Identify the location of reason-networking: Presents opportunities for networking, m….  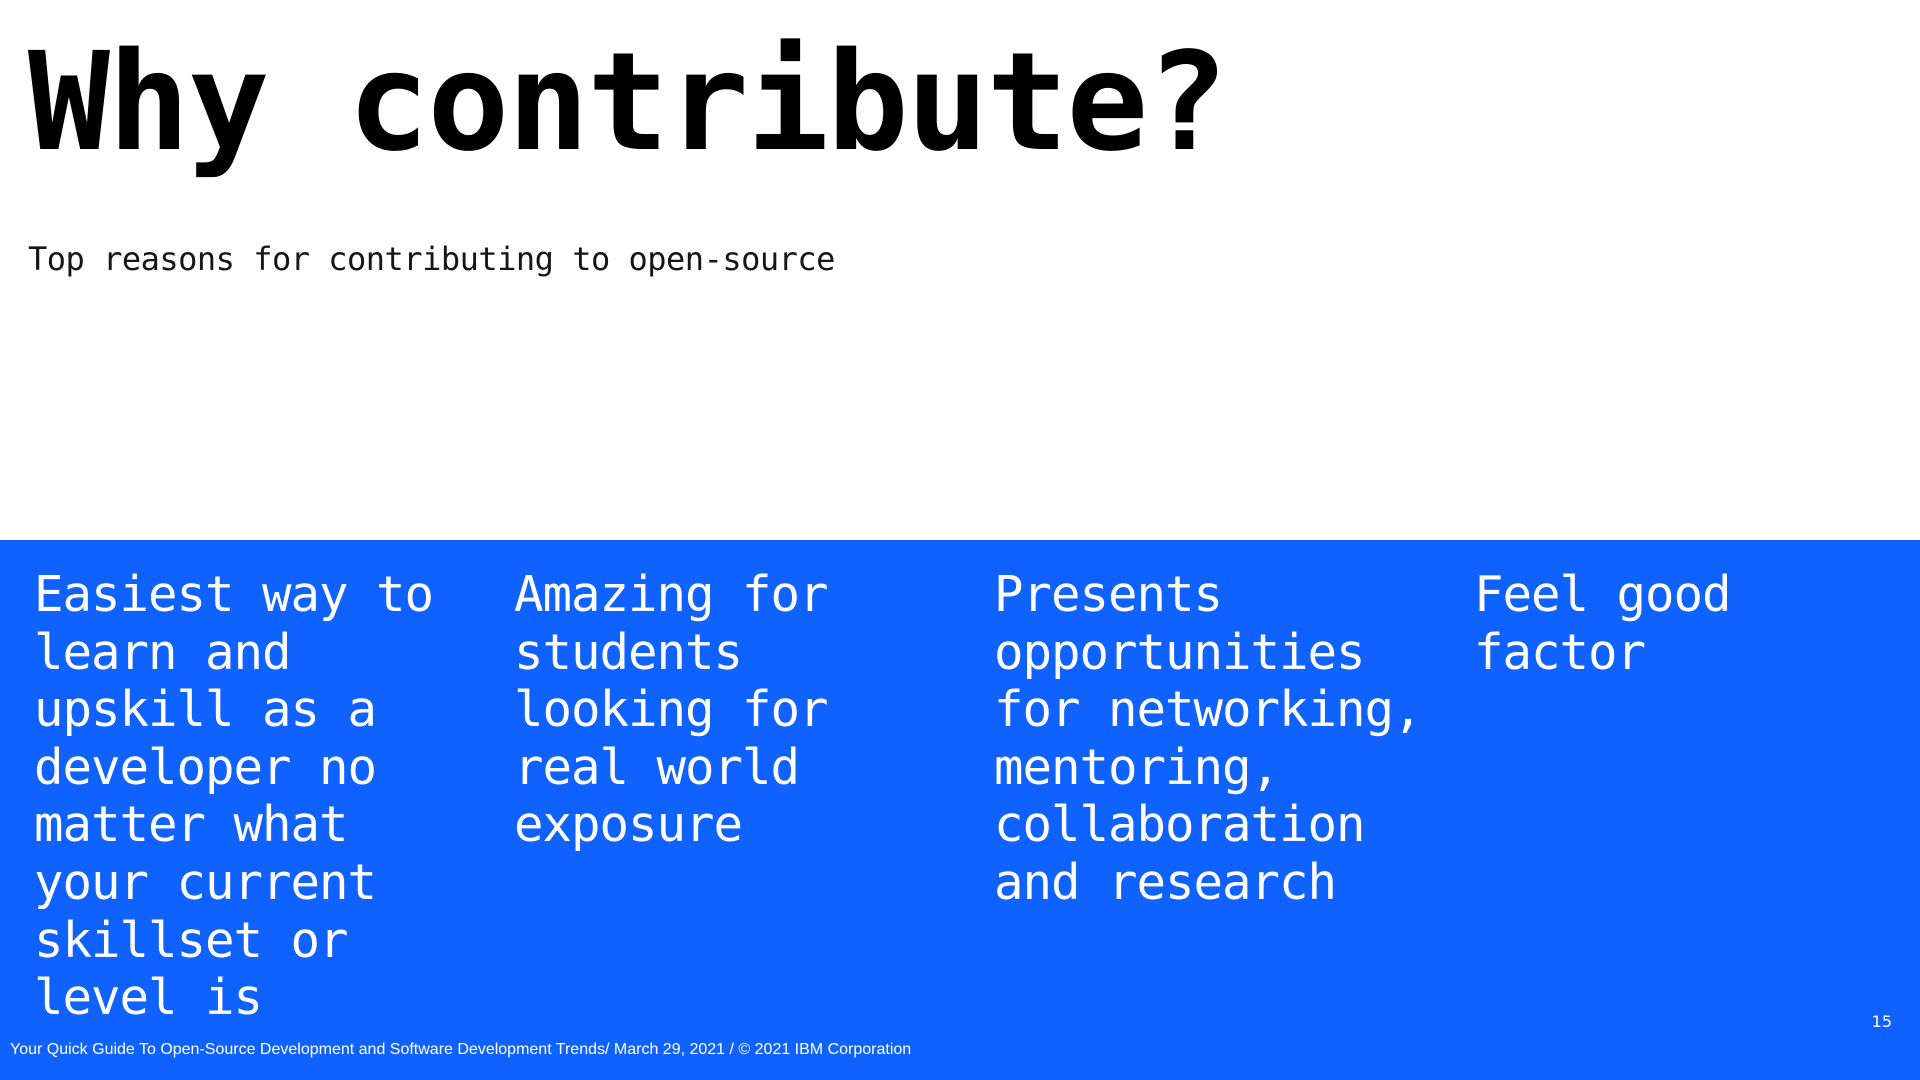
(1208, 738).